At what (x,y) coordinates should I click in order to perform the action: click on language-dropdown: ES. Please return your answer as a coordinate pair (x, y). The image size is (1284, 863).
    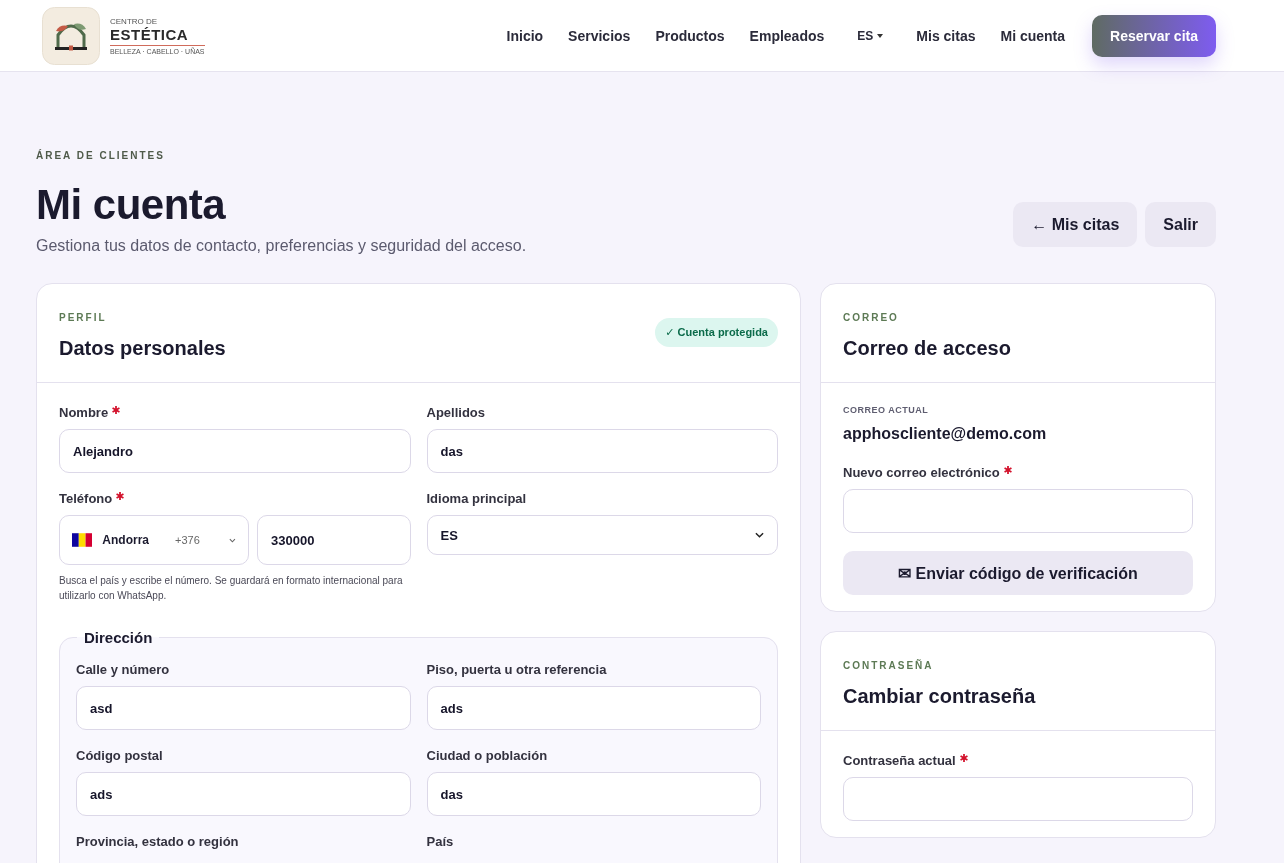
    Looking at the image, I should click on (870, 35).